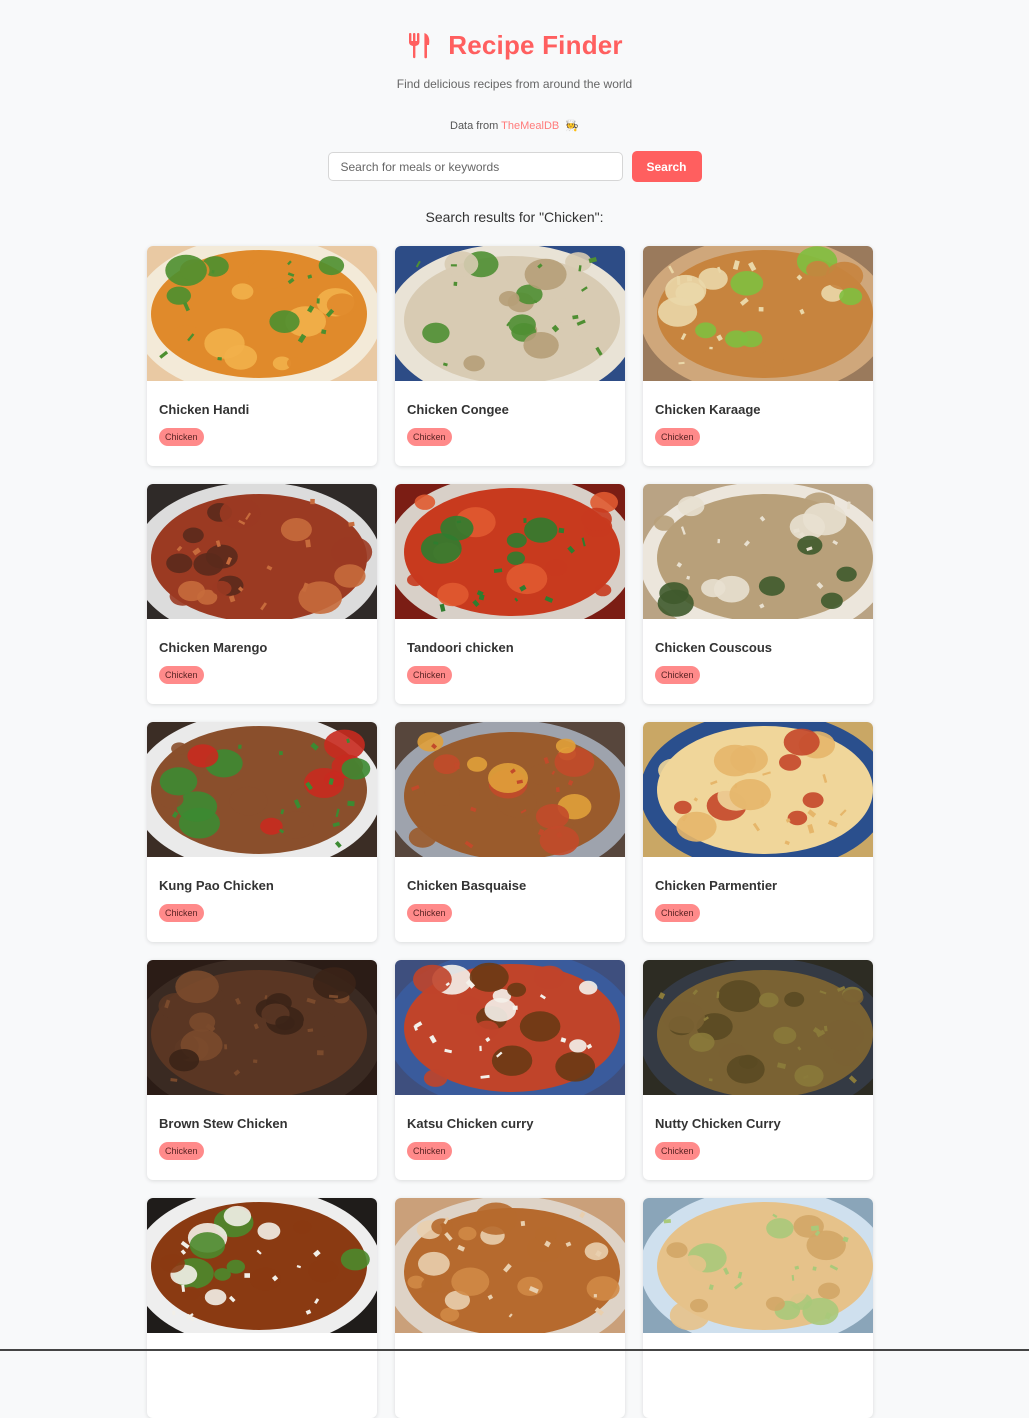 This screenshot has width=1029, height=1418. What do you see at coordinates (510, 1124) in the screenshot?
I see `recipe-title: Katsu Chicken curry` at bounding box center [510, 1124].